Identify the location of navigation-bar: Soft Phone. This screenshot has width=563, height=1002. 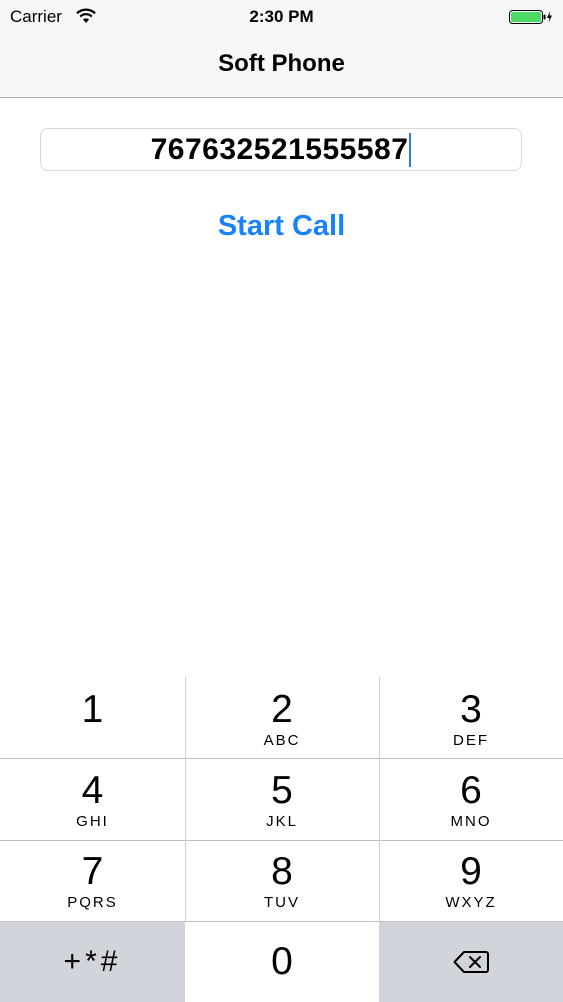
(281, 66).